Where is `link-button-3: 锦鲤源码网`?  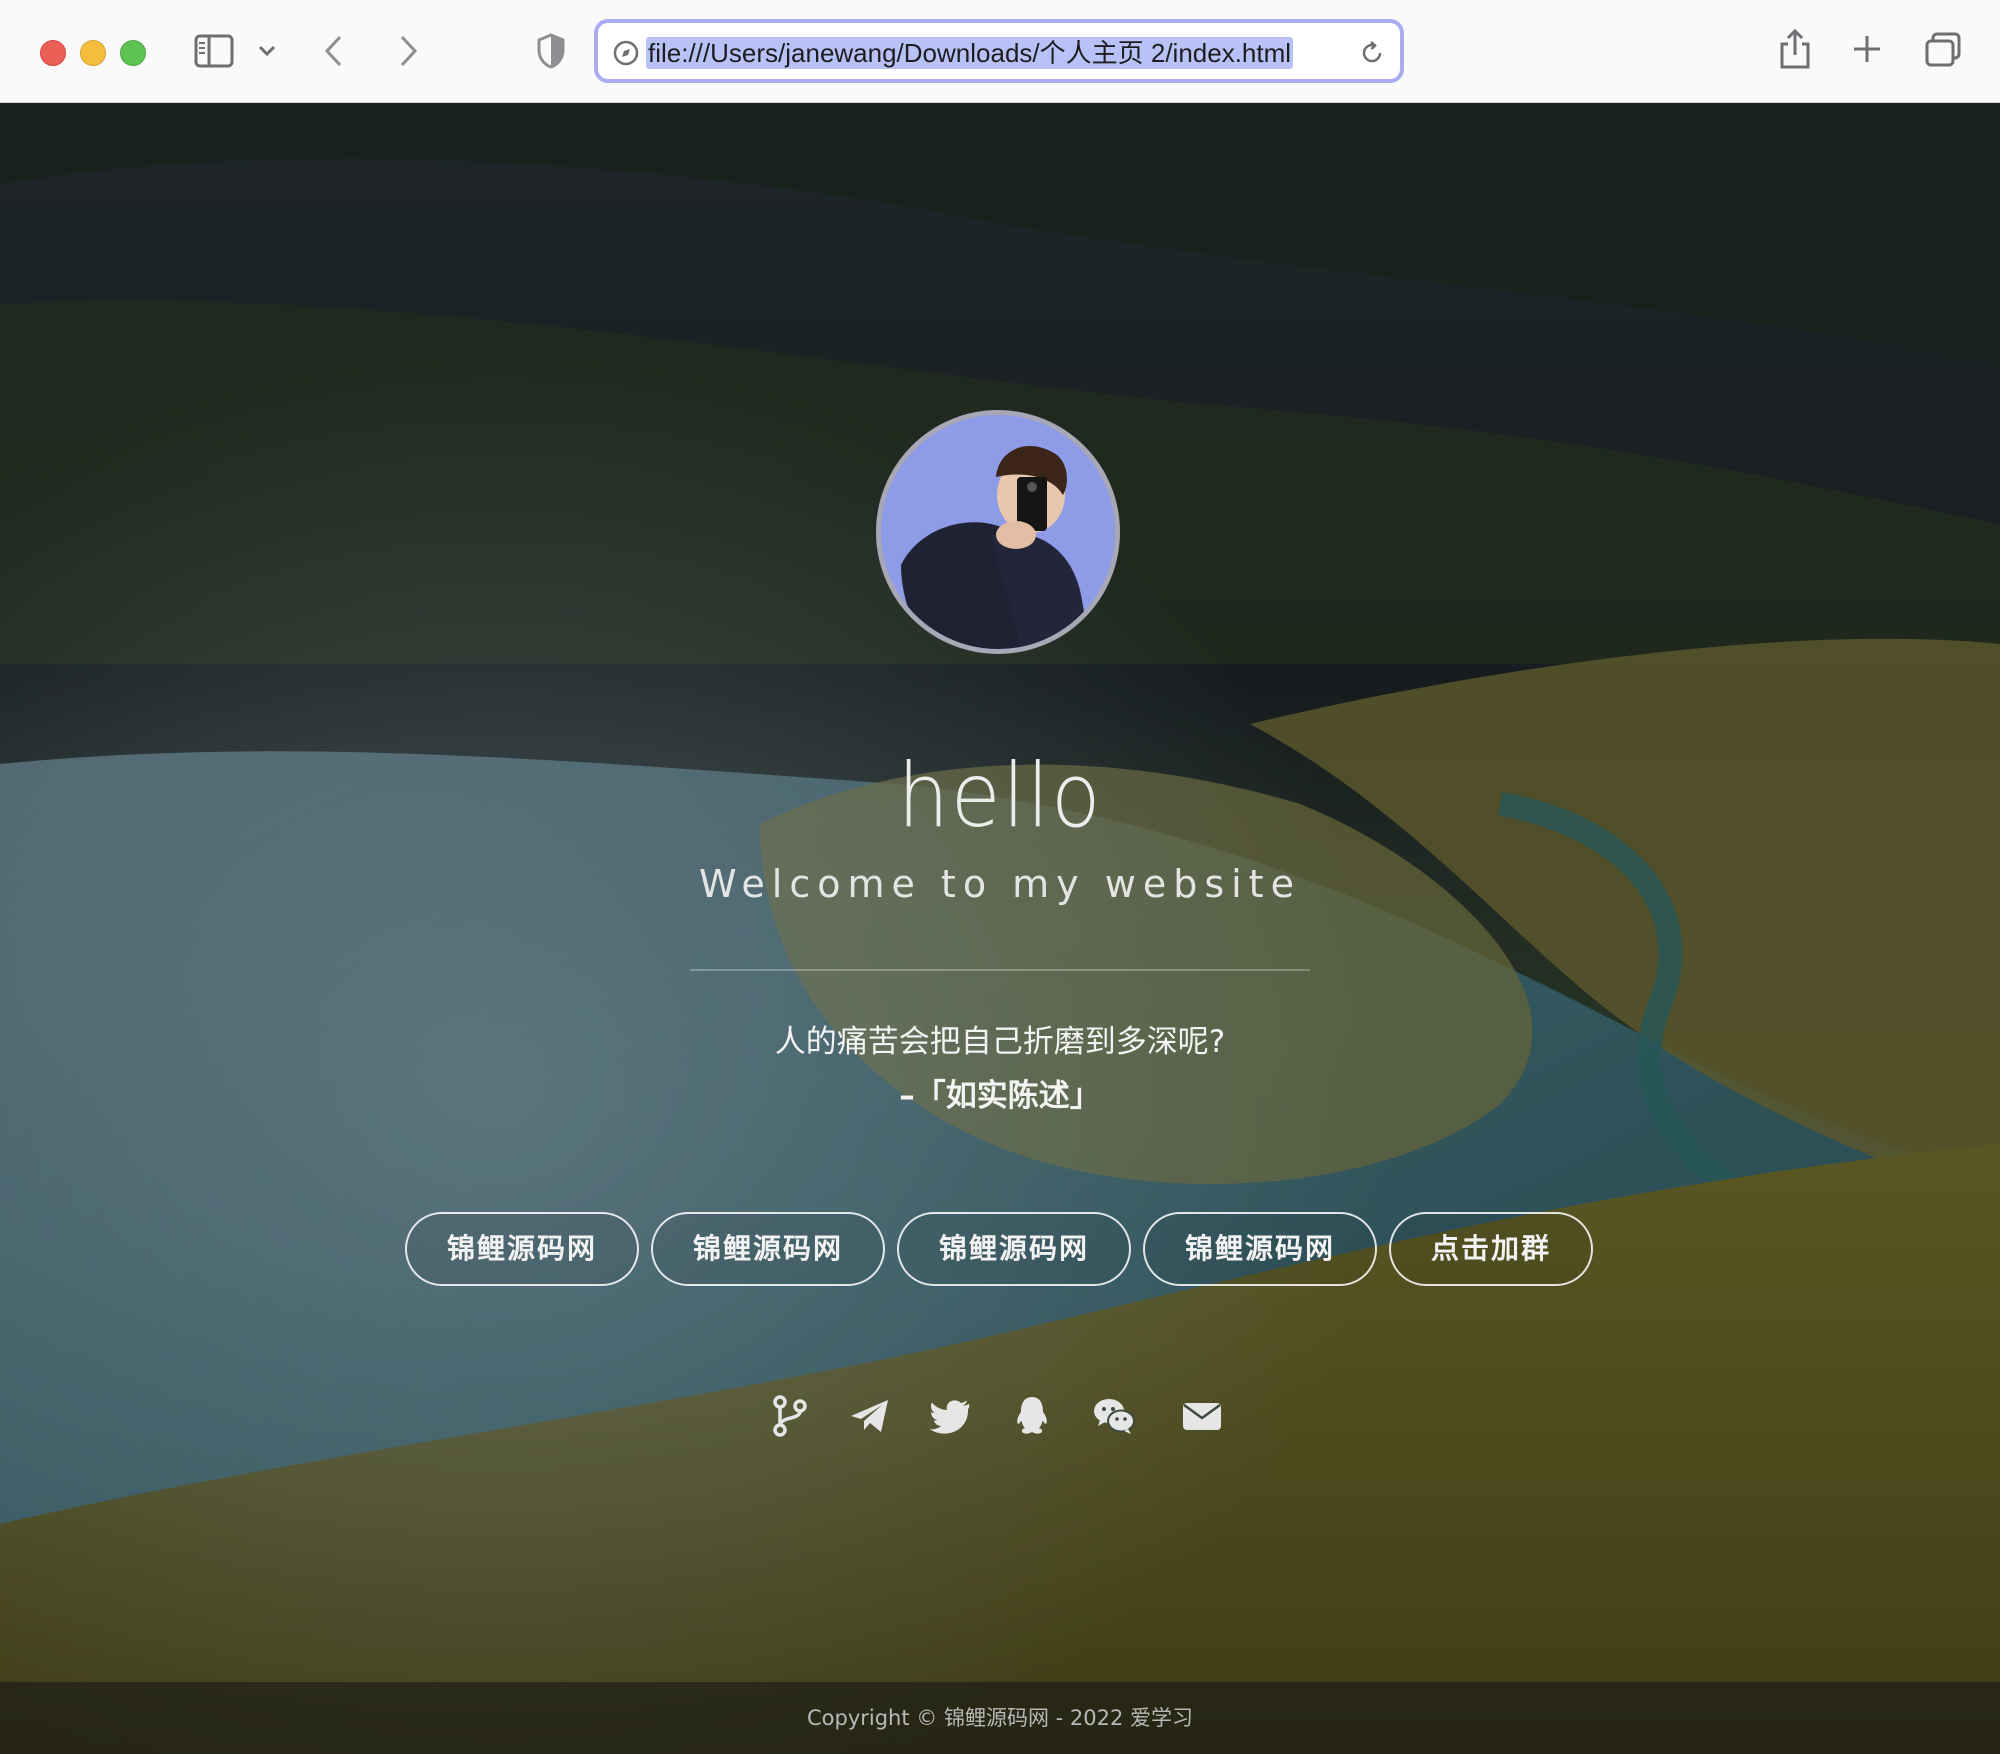 link-button-3: 锦鲤源码网 is located at coordinates (1014, 1249).